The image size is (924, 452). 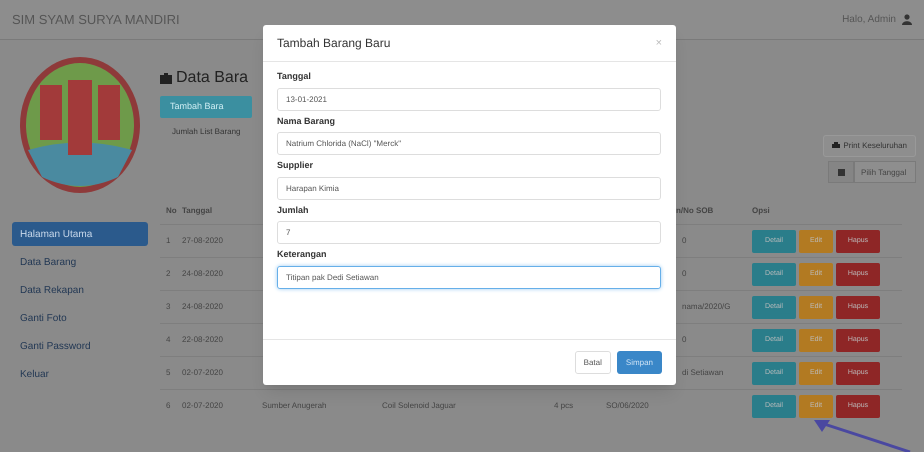 I want to click on table-cell: 22-08-2020, so click(x=221, y=339).